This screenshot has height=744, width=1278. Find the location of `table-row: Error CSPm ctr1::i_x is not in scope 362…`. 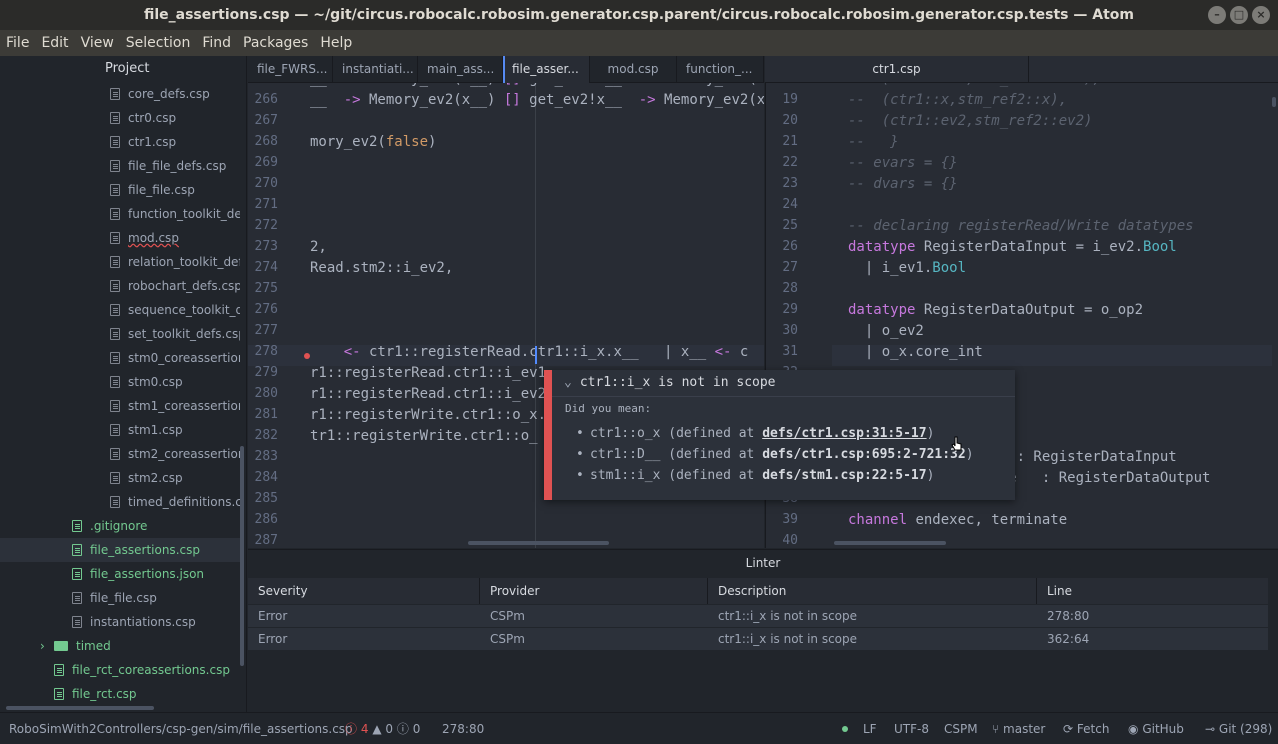

table-row: Error CSPm ctr1::i_x is not in scope 362… is located at coordinates (758, 638).